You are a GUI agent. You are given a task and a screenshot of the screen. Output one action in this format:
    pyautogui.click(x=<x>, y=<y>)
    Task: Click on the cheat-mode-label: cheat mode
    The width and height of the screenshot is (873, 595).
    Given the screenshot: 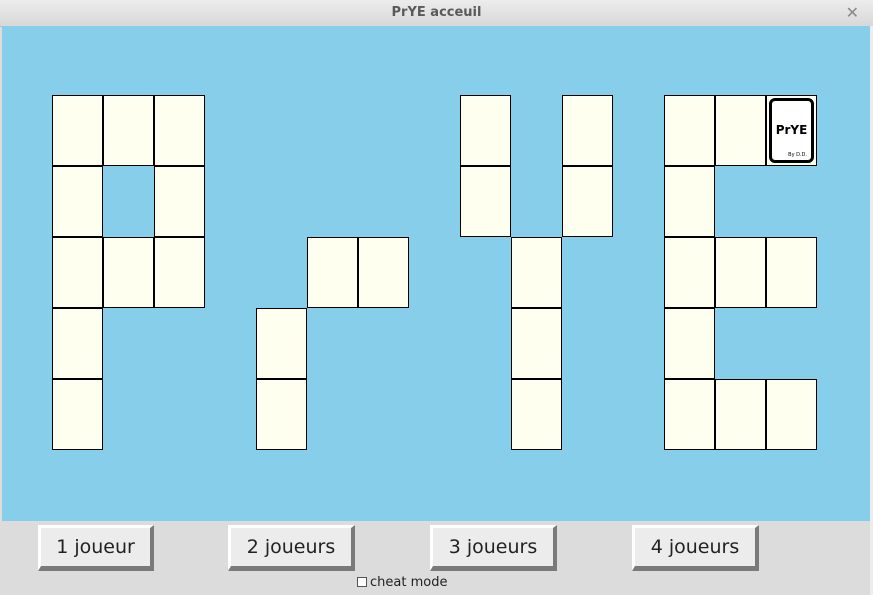 What is the action you would take?
    pyautogui.click(x=409, y=582)
    